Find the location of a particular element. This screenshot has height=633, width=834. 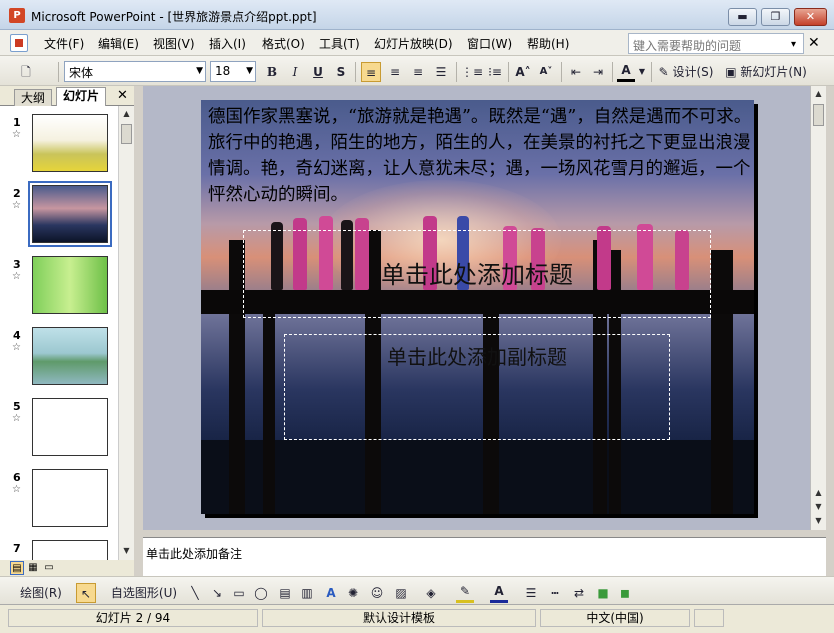

close-pane-button: ✕ is located at coordinates (122, 95).